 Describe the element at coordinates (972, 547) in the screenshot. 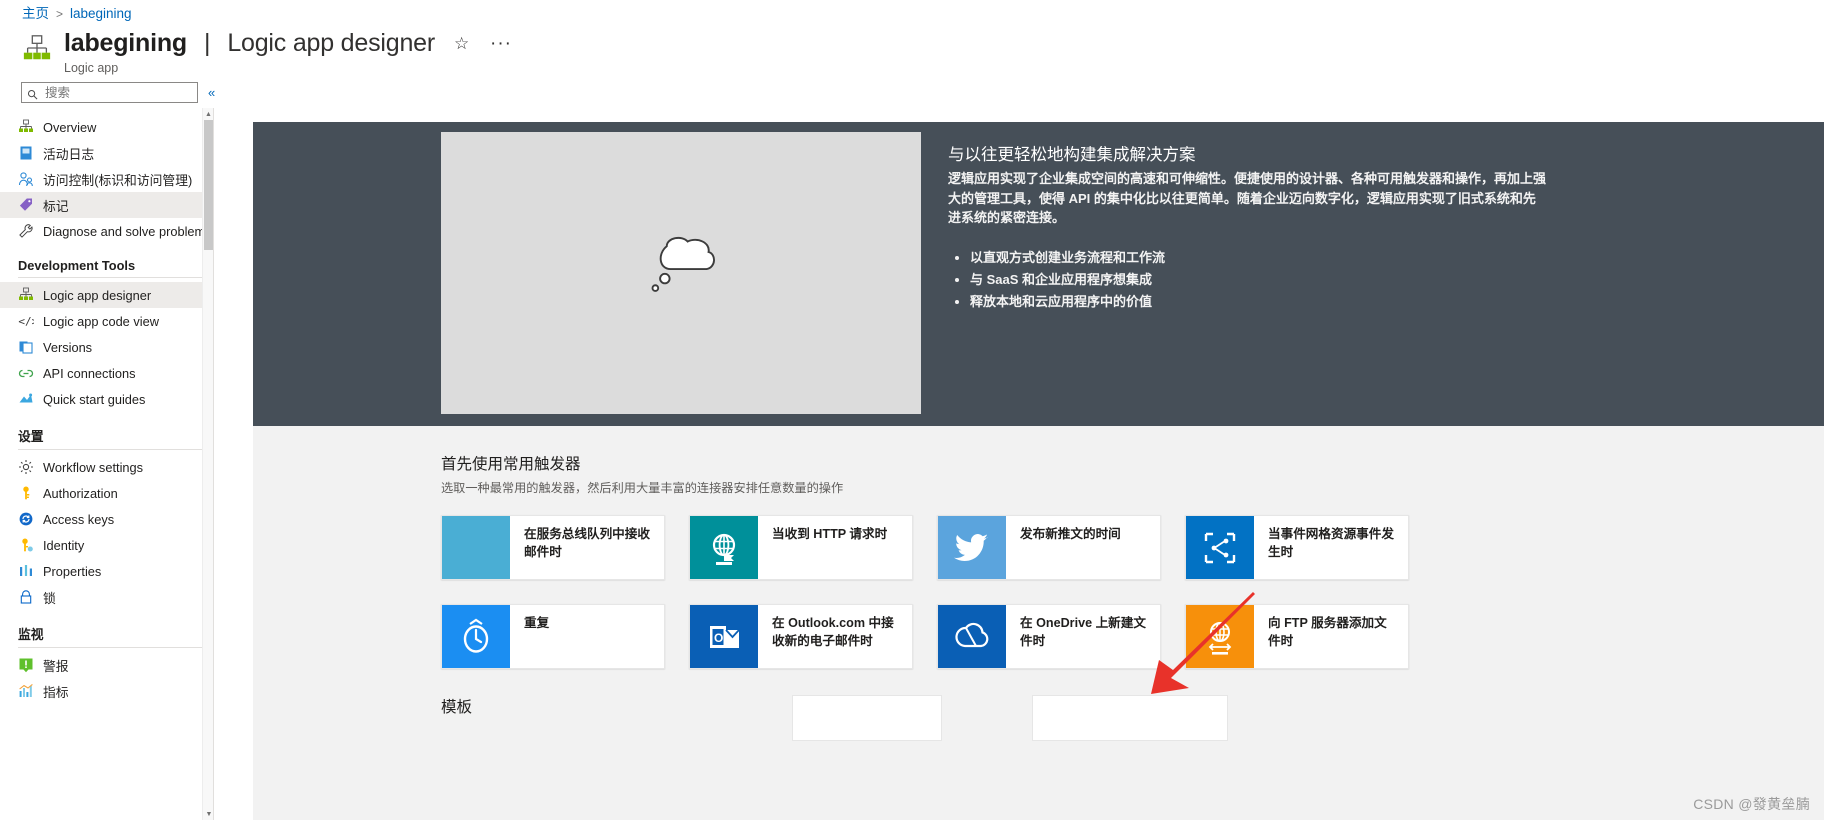

I see `twitter-icon` at that location.